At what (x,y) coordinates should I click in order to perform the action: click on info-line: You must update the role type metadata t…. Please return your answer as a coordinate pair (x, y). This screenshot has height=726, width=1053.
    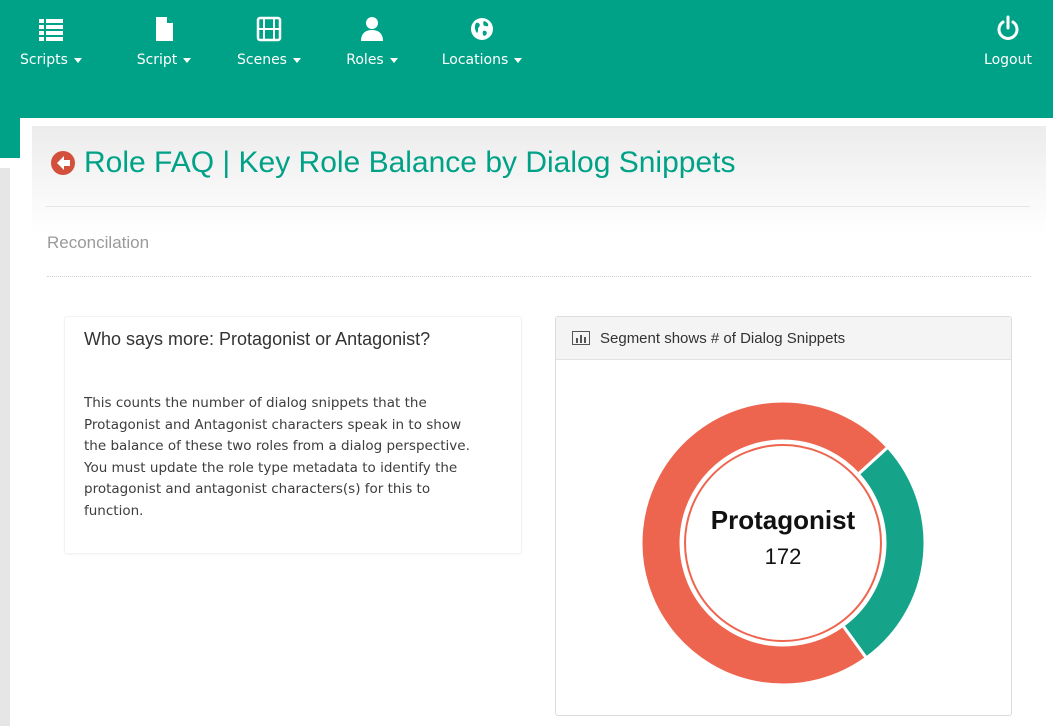
    Looking at the image, I should click on (271, 467).